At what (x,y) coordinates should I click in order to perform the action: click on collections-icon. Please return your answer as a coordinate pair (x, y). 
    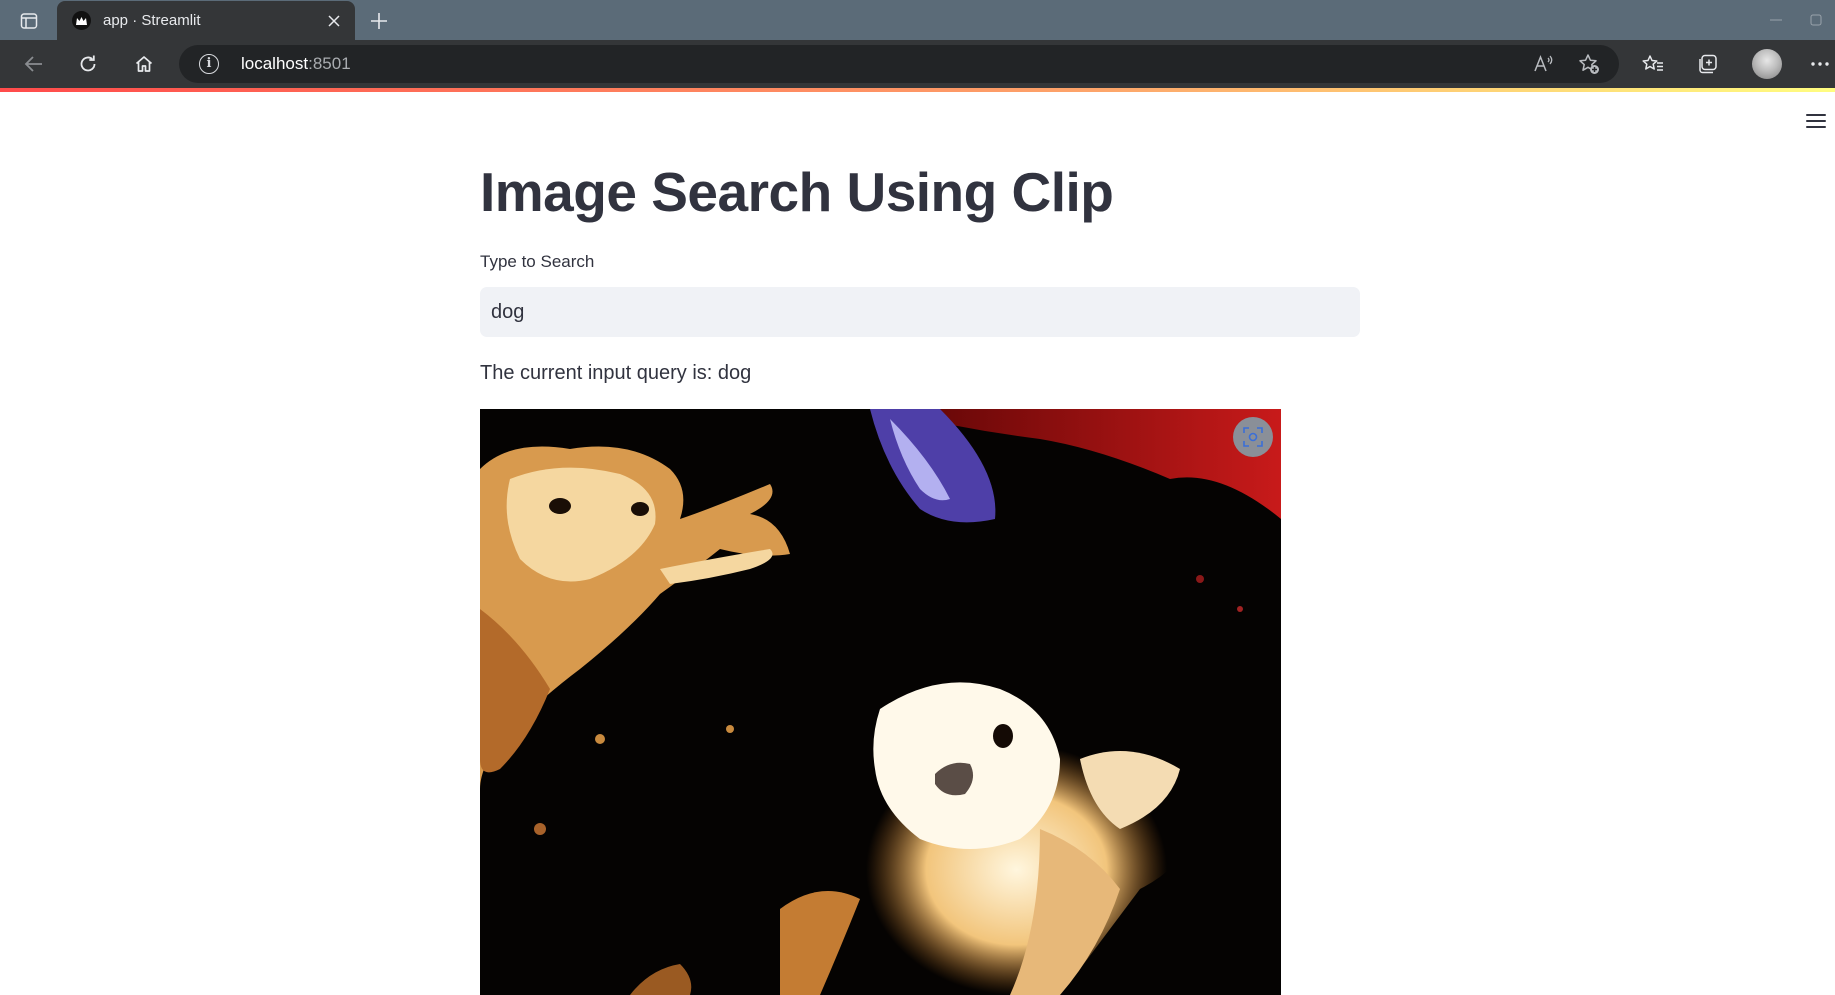
    Looking at the image, I should click on (1708, 64).